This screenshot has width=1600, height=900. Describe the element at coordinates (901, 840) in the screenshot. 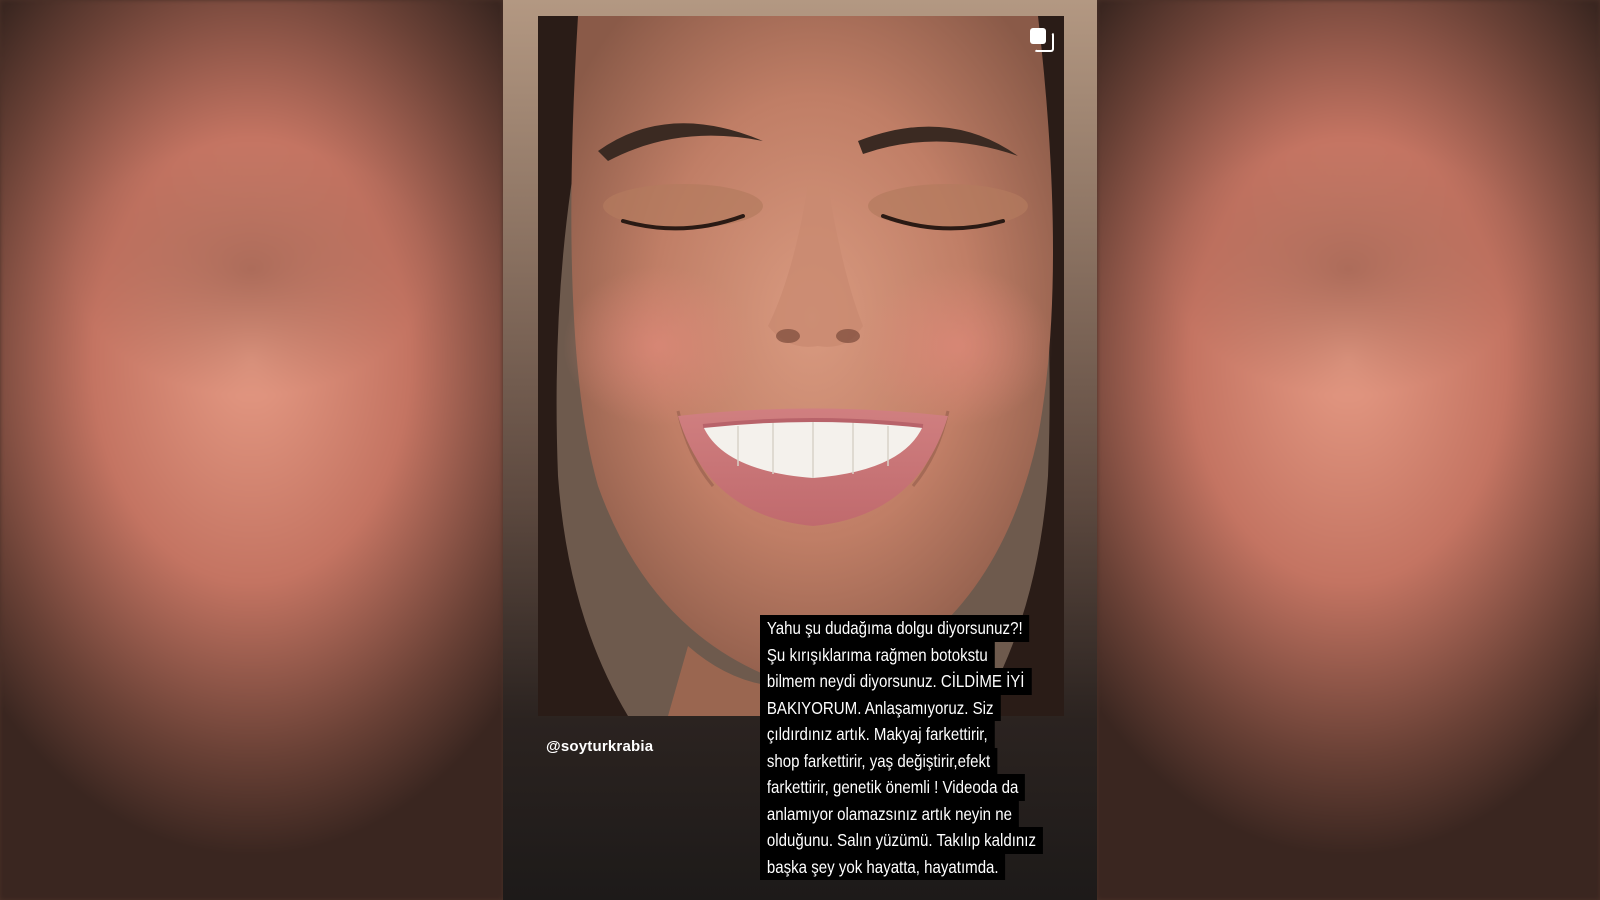

I see `caption-line: olduğunu. Salın yüzümü. Takılıp kaldınız` at that location.